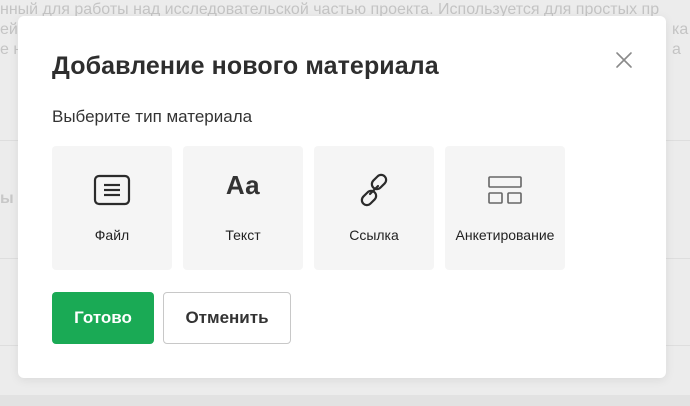  What do you see at coordinates (112, 235) in the screenshot?
I see `material-type-label: Файл` at bounding box center [112, 235].